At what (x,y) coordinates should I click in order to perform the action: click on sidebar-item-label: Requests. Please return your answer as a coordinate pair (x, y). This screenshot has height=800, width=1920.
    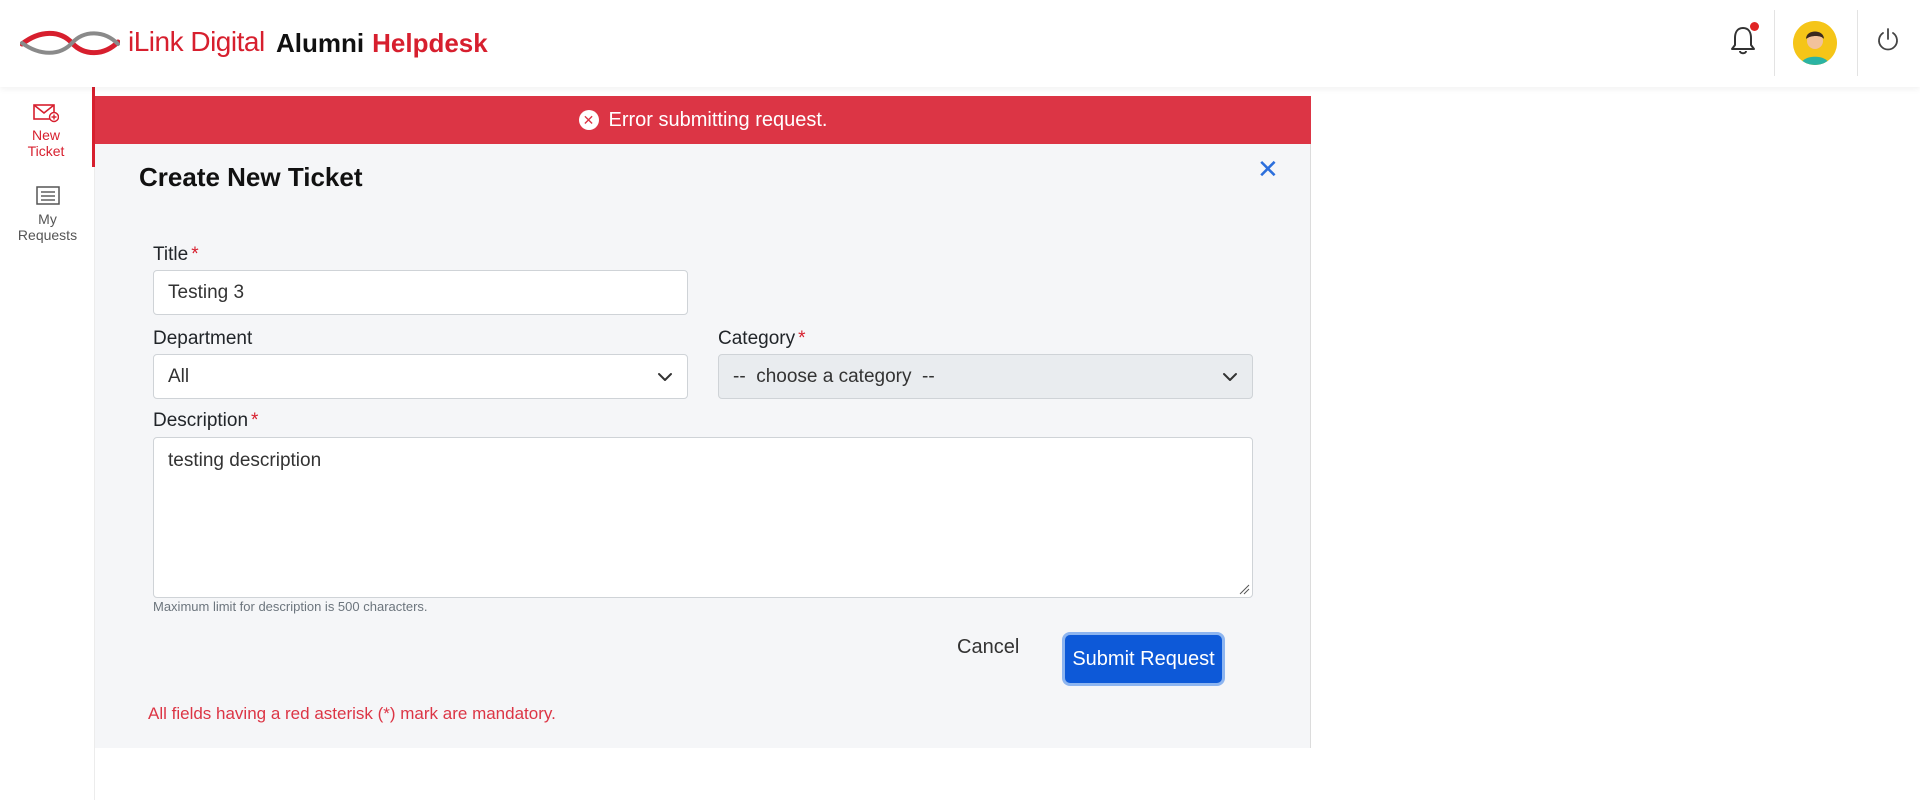
    Looking at the image, I should click on (47, 235).